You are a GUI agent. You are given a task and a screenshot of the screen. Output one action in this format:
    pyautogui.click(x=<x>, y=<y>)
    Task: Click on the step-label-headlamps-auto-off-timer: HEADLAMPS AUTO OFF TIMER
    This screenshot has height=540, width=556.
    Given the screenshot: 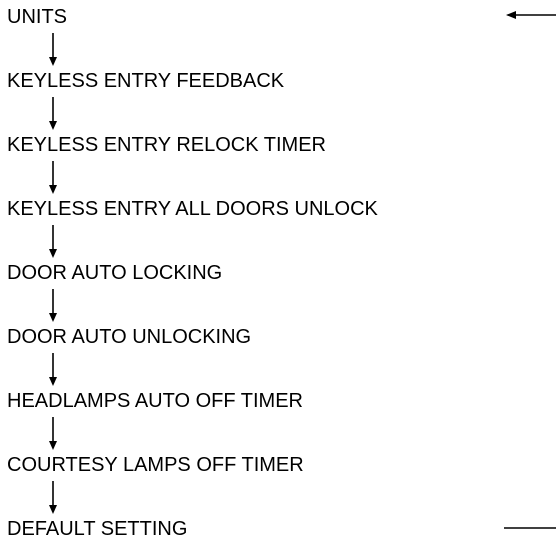 What is the action you would take?
    pyautogui.click(x=155, y=401)
    